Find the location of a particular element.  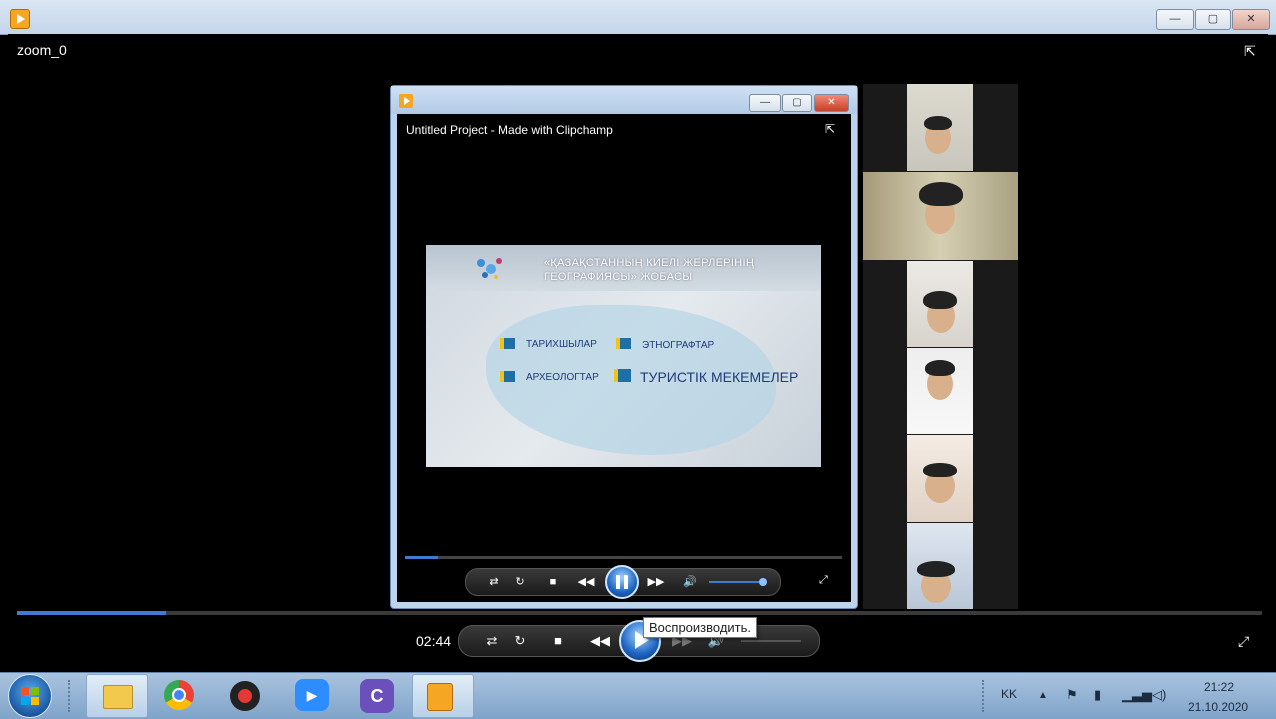

speaker-icon: ◁) is located at coordinates (1159, 695).